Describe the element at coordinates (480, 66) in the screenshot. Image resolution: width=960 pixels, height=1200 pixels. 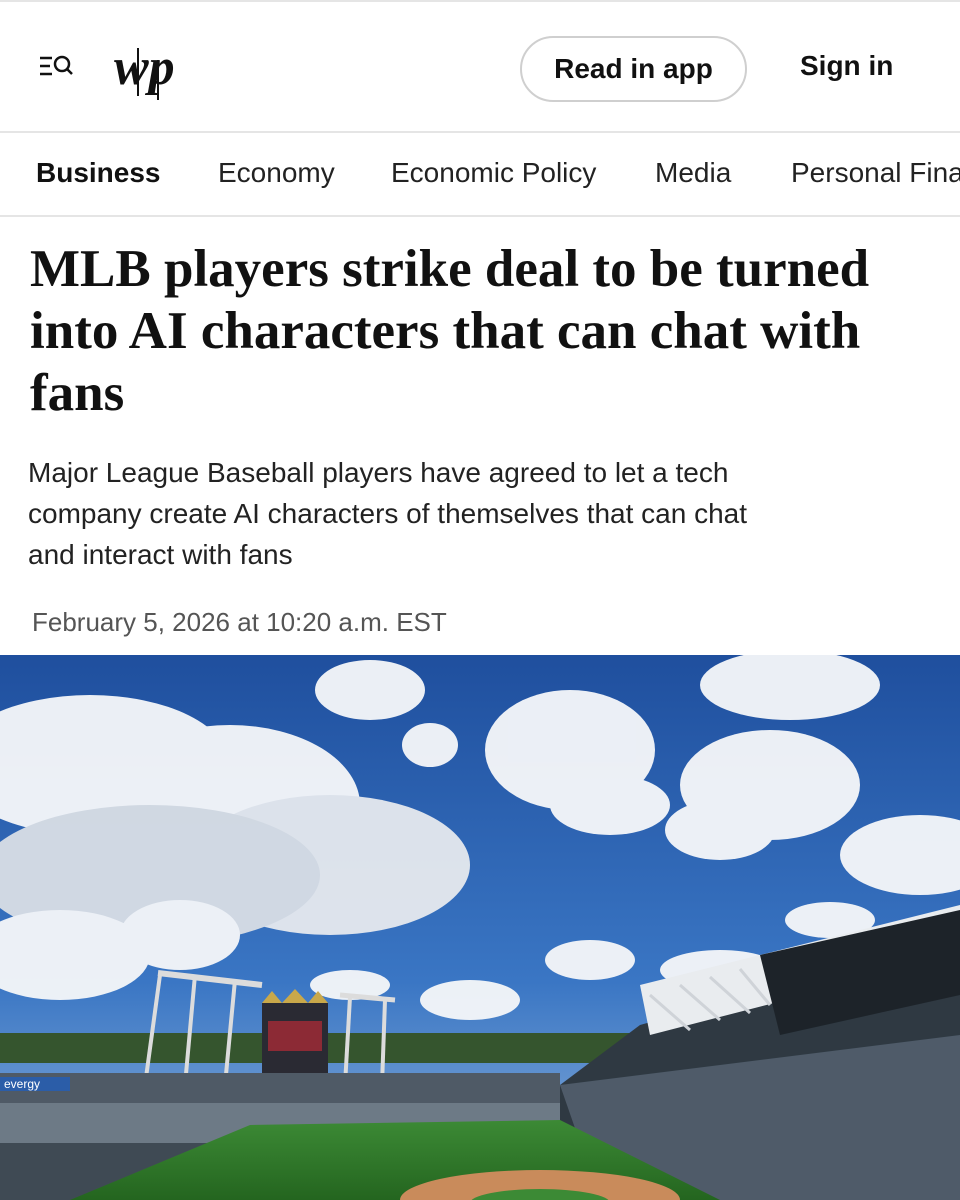
I see `site-header: wp Read in app Sign in` at that location.